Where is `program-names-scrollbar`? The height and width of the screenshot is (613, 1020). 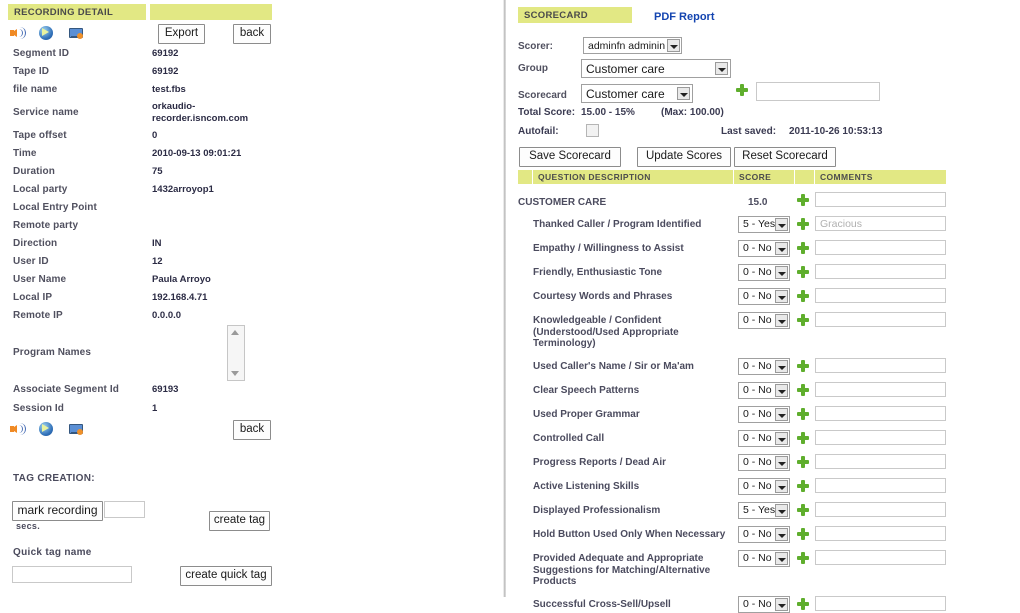 program-names-scrollbar is located at coordinates (236, 353).